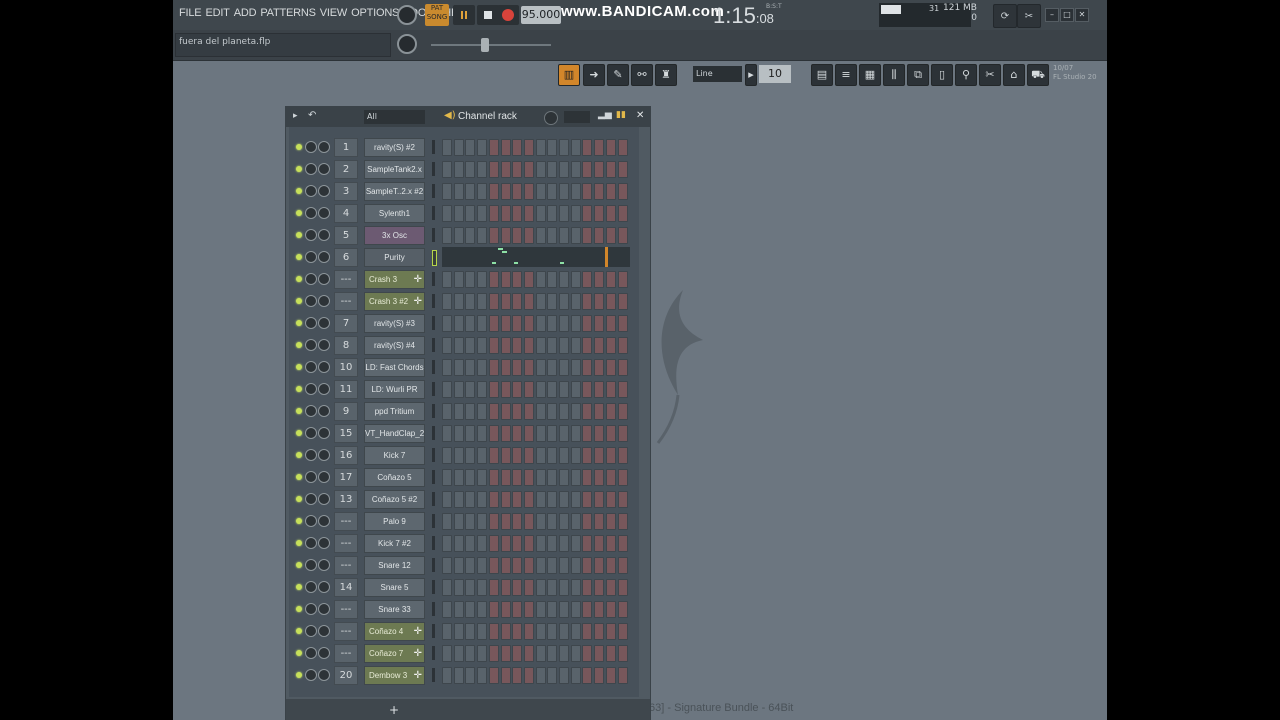 The image size is (1280, 720). I want to click on rack-menu-arrow: ▸, so click(295, 116).